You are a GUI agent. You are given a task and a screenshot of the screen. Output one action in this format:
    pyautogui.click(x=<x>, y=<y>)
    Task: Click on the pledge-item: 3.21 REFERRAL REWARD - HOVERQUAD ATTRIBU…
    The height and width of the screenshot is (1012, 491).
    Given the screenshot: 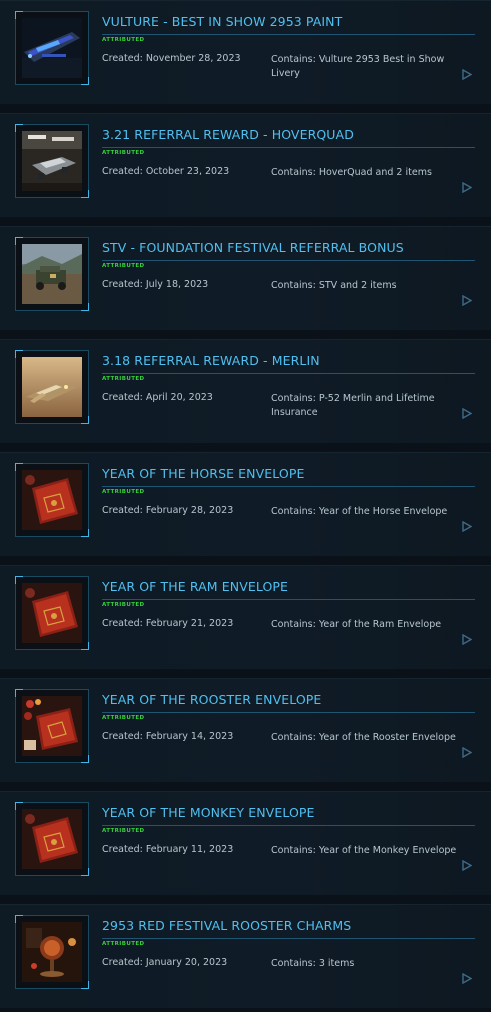 What is the action you would take?
    pyautogui.click(x=245, y=165)
    